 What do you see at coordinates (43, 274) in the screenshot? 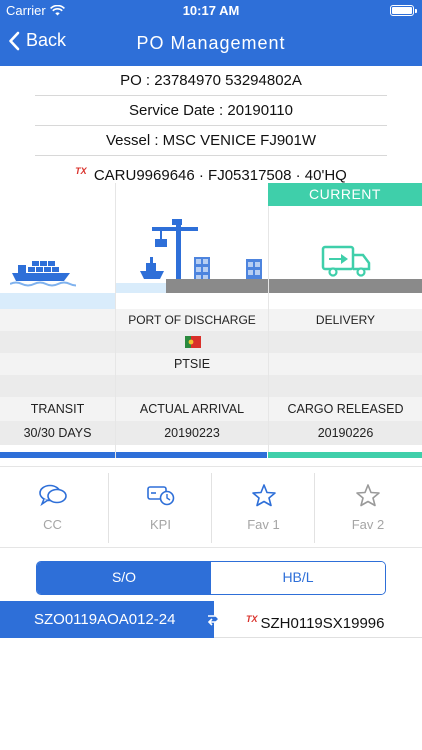
I see `cargo-ship-icon` at bounding box center [43, 274].